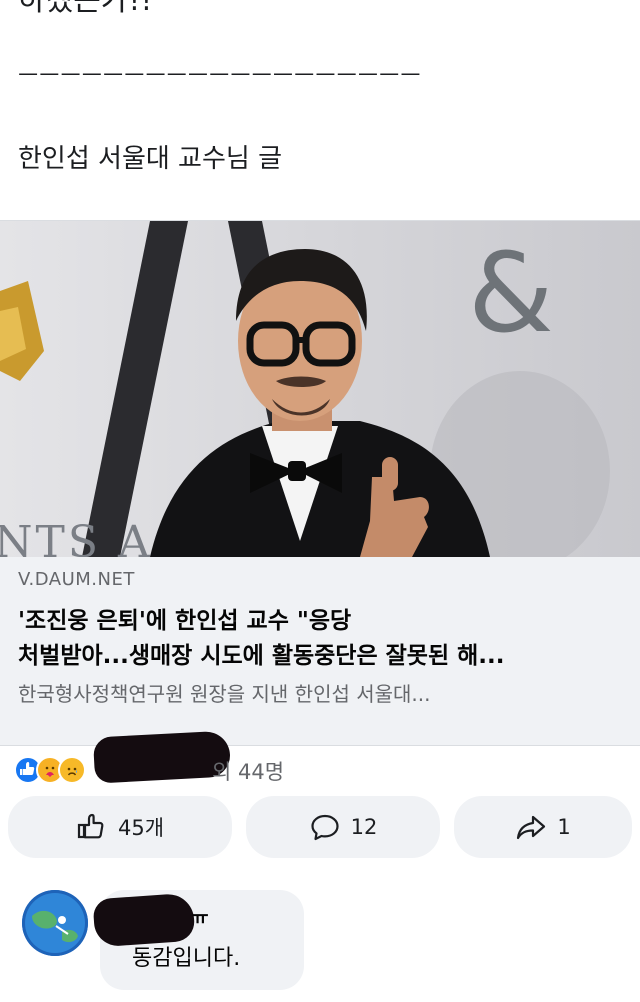 The height and width of the screenshot is (1002, 640). What do you see at coordinates (220, 76) in the screenshot?
I see `post-divider: ㅡㅡㅡㅡㅡㅡㅡㅡㅡㅡㅡㅡㅡㅡㅡㅡㅡㅡㅡ` at bounding box center [220, 76].